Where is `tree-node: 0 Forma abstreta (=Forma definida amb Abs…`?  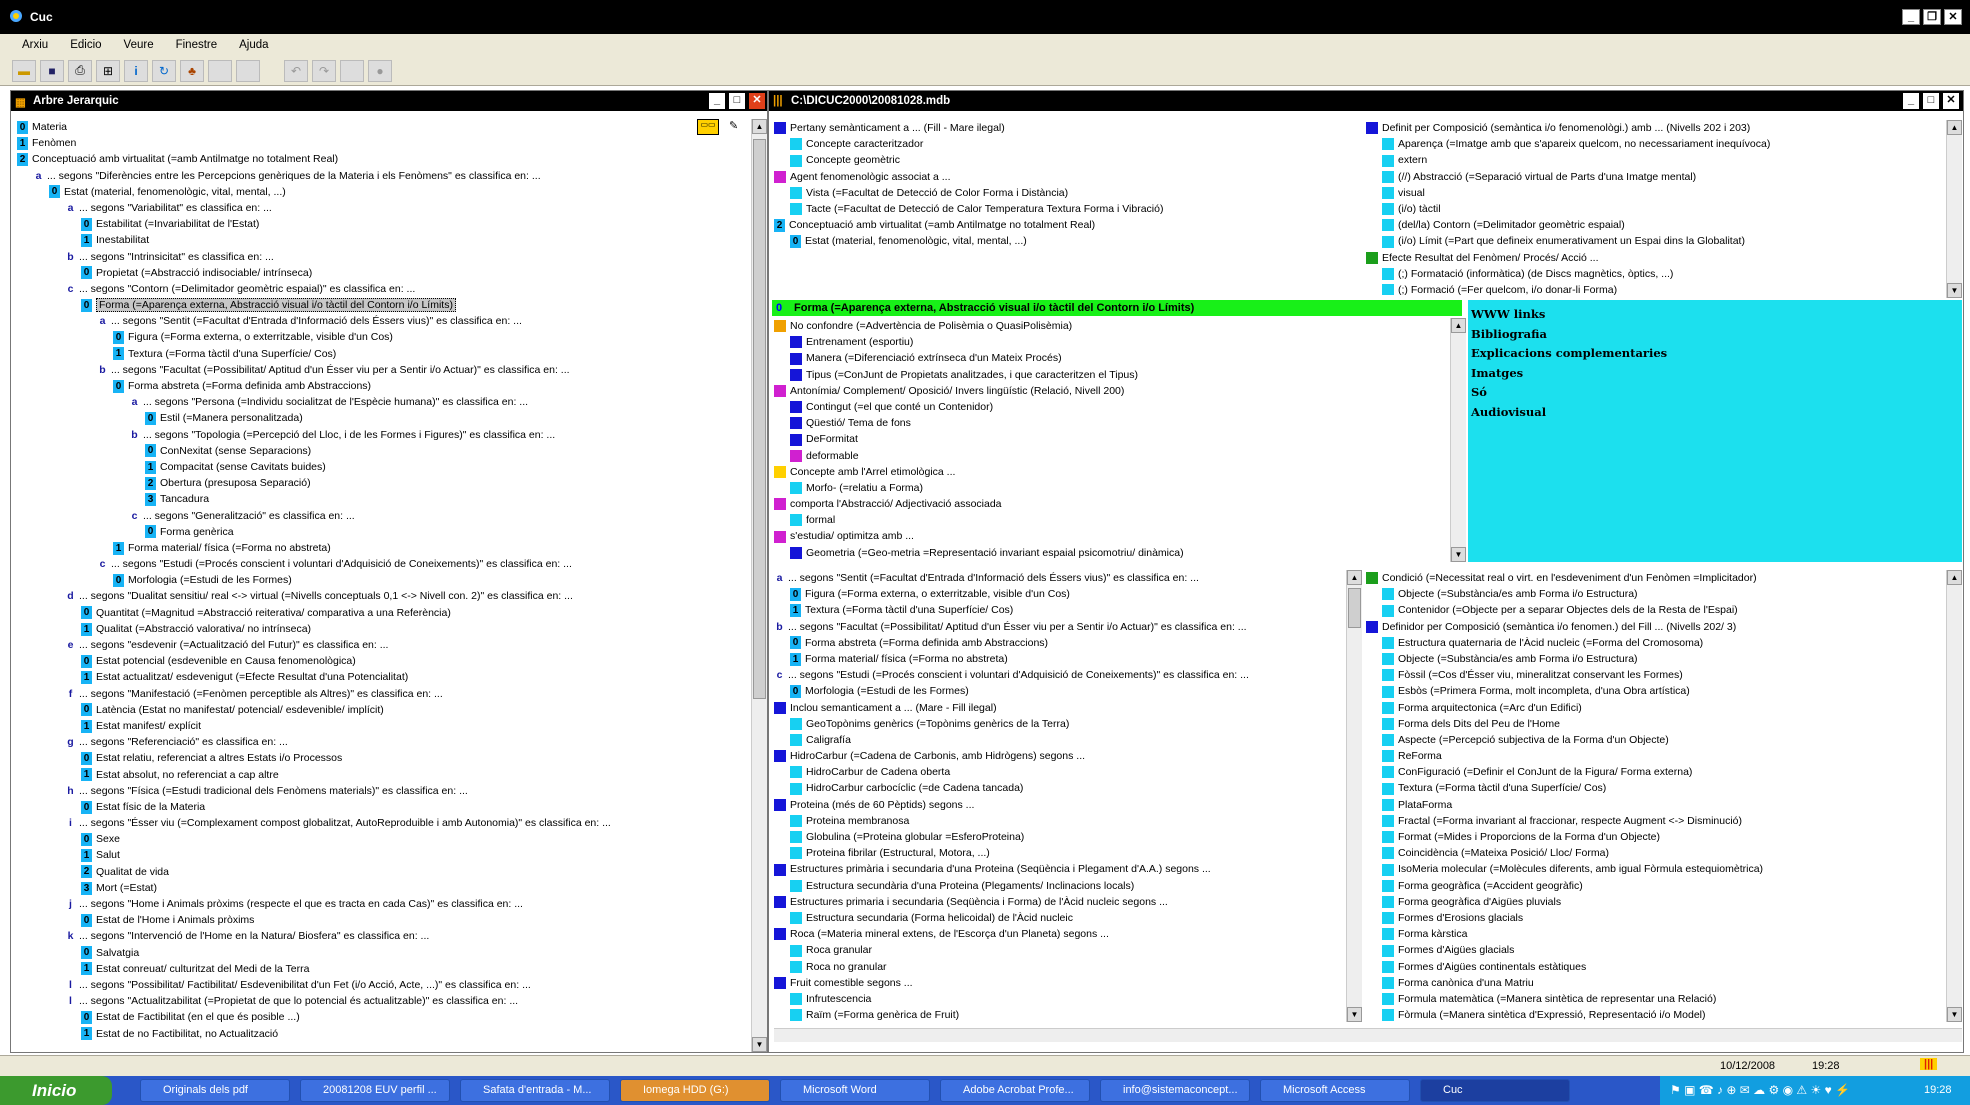 tree-node: 0 Forma abstreta (=Forma definida amb Abs… is located at coordinates (384, 386).